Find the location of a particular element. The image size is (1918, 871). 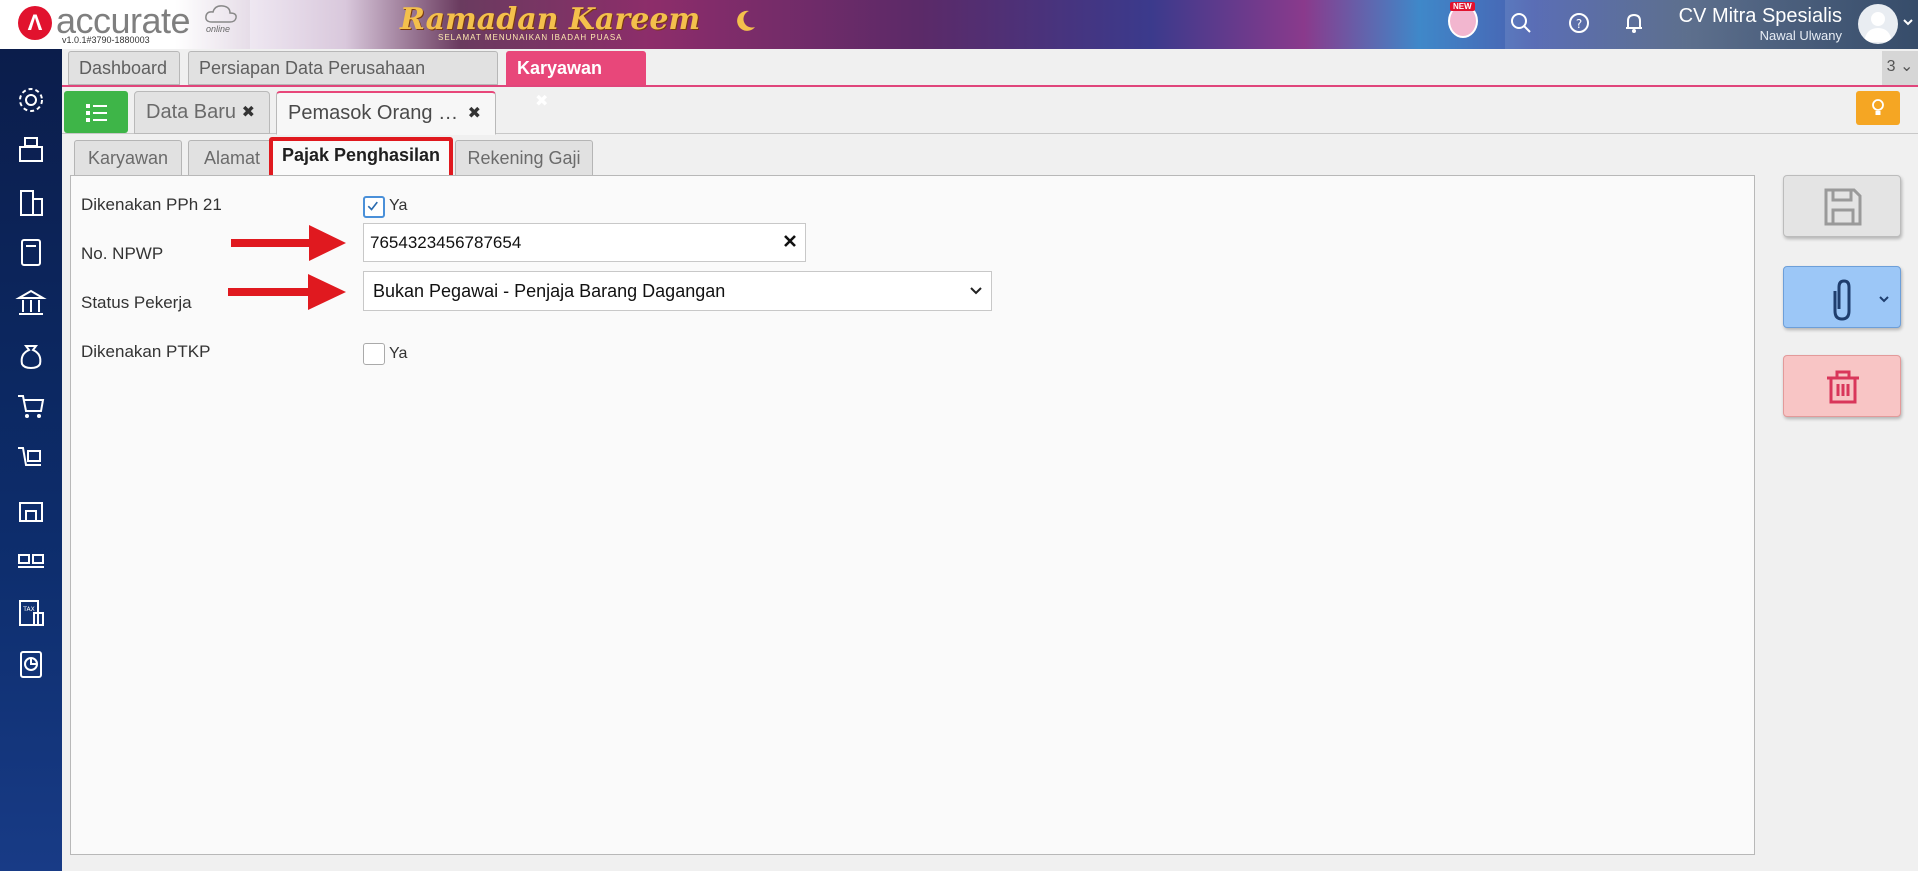

subtab-data-baru: Data Baru ✖ is located at coordinates (202, 112).